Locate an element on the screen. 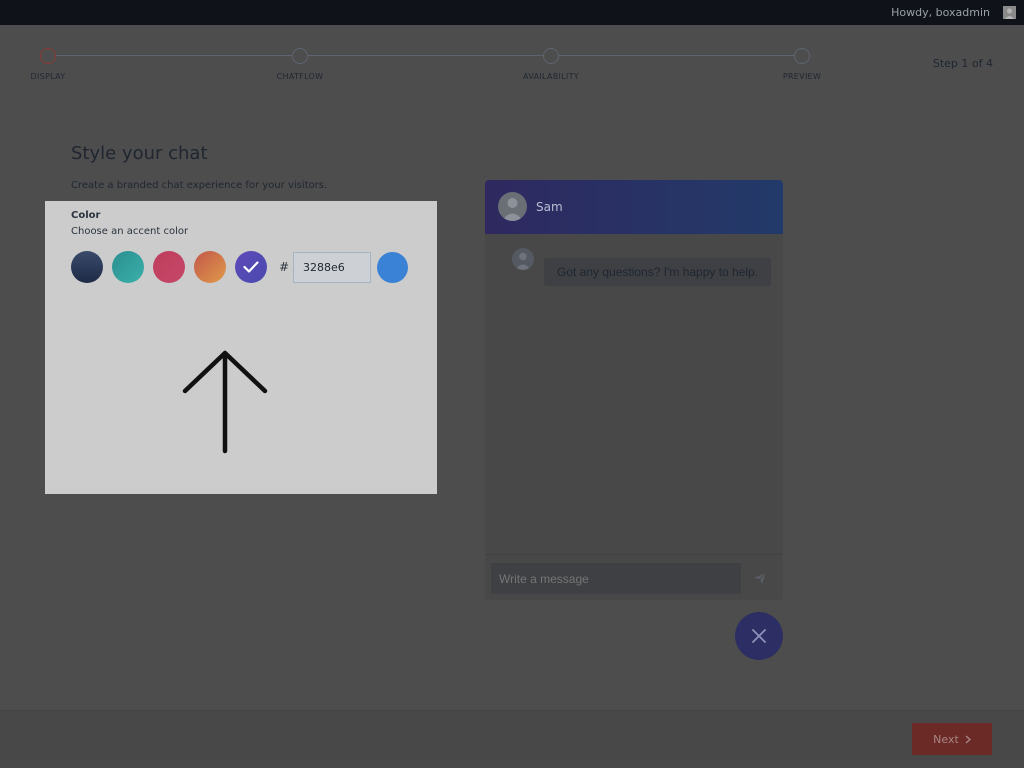 Image resolution: width=1024 pixels, height=768 pixels. next-button: Next is located at coordinates (952, 739).